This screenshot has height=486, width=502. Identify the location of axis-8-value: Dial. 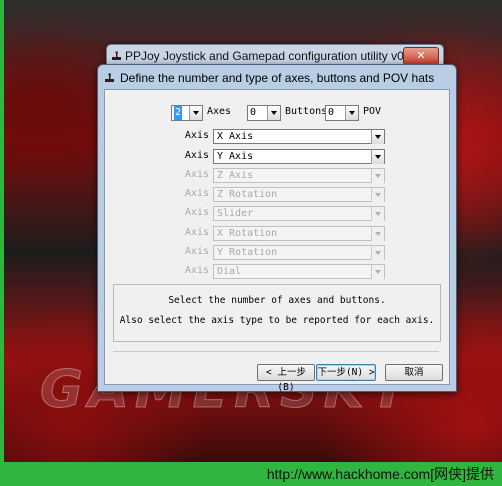
(229, 271).